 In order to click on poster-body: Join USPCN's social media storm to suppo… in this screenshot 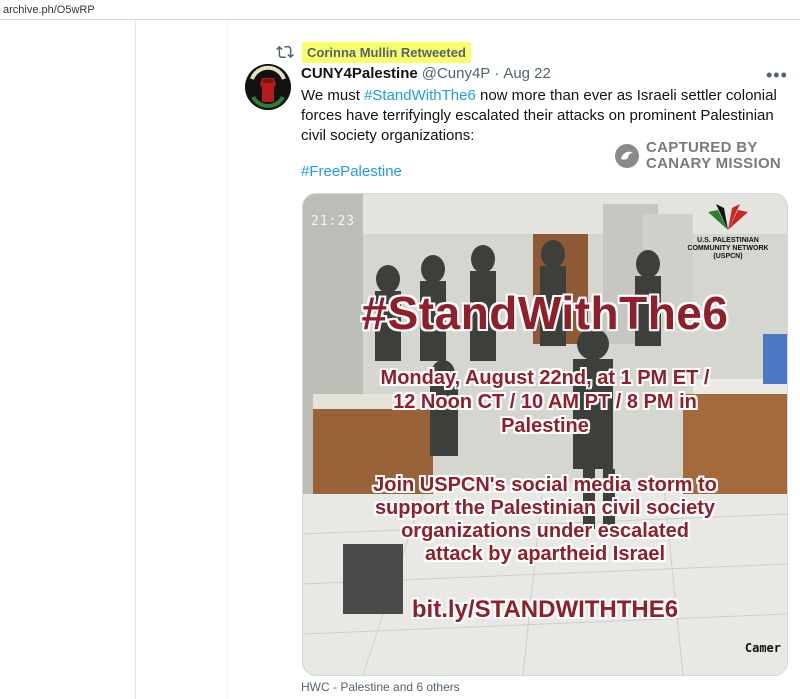, I will do `click(545, 520)`.